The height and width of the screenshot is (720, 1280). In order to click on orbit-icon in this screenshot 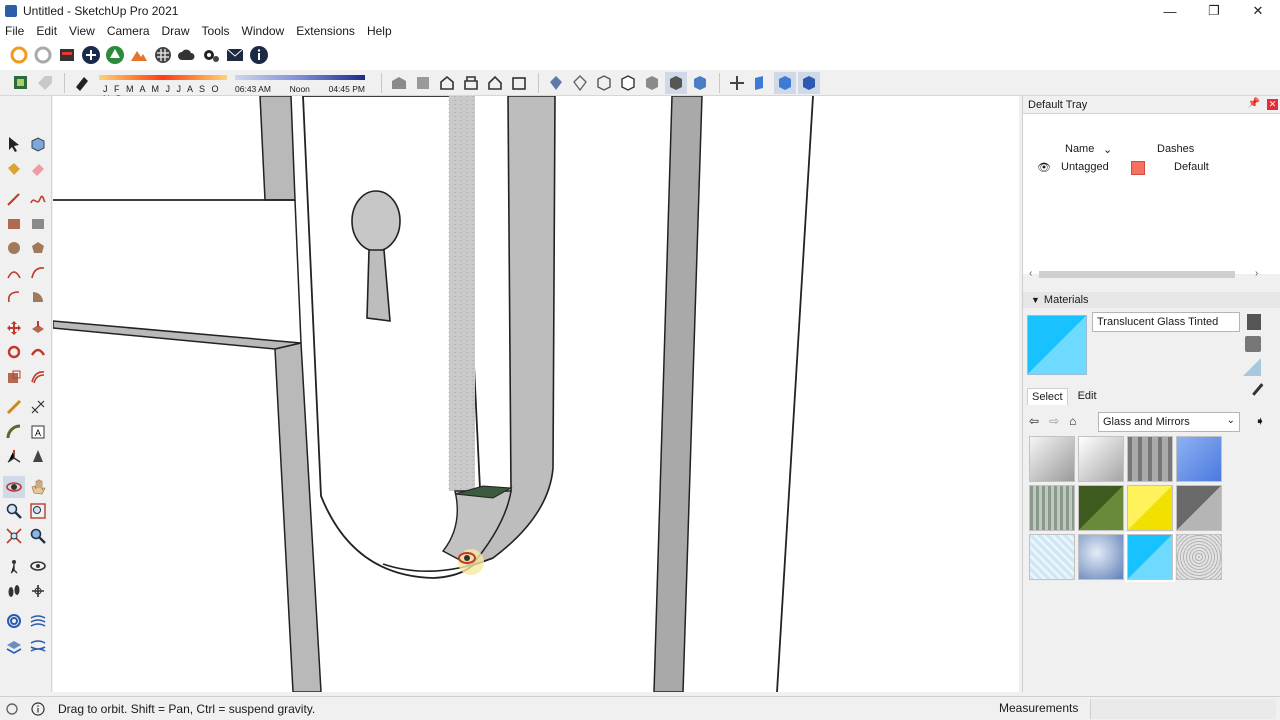, I will do `click(14, 486)`.